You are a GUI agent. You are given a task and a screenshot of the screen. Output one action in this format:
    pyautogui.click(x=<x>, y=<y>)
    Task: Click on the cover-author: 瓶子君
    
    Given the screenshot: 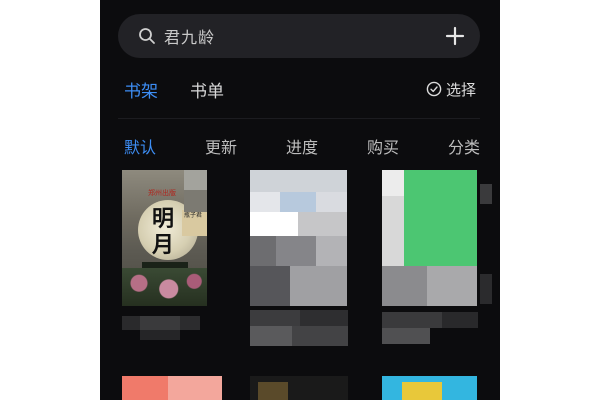 What is the action you would take?
    pyautogui.click(x=194, y=223)
    